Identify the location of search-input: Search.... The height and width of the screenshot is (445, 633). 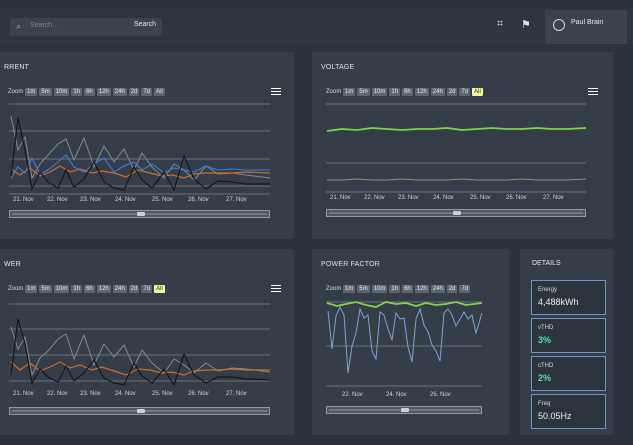
(44, 25).